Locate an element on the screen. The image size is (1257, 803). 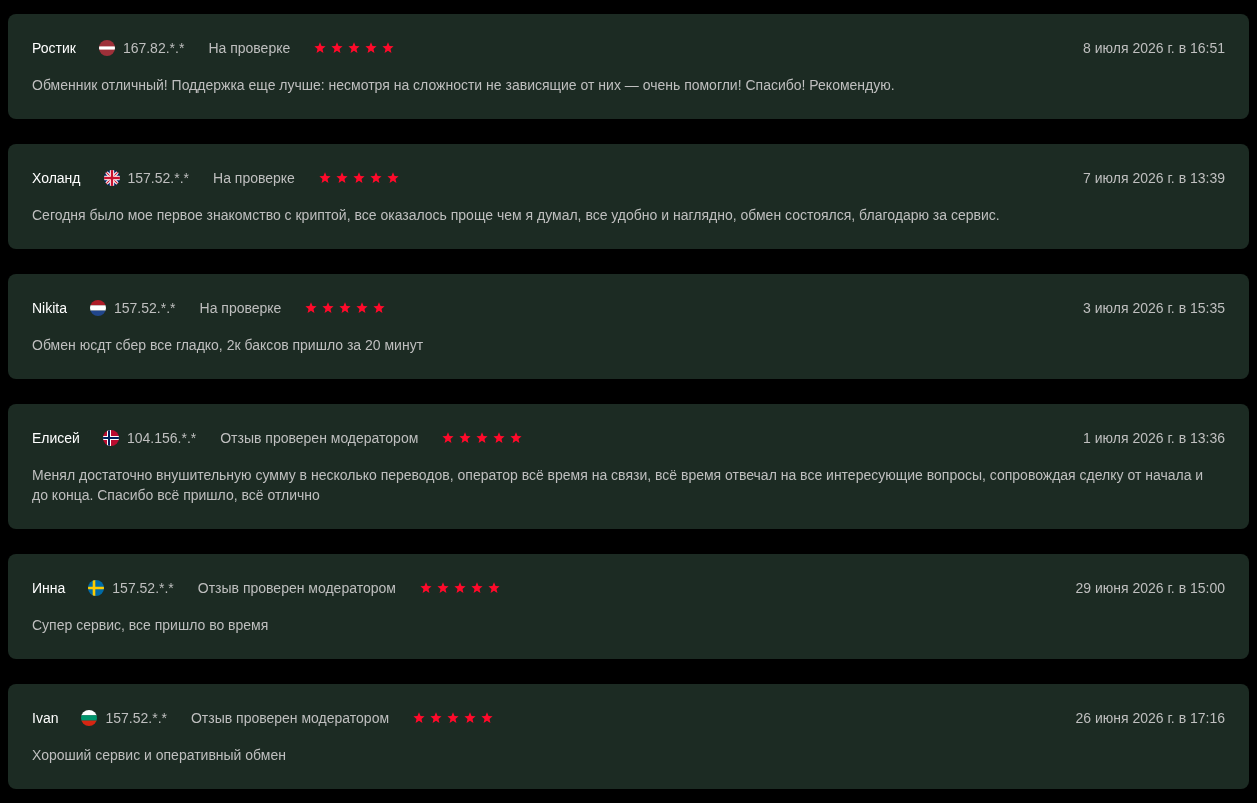
reviewer-name: Ivan is located at coordinates (45, 718).